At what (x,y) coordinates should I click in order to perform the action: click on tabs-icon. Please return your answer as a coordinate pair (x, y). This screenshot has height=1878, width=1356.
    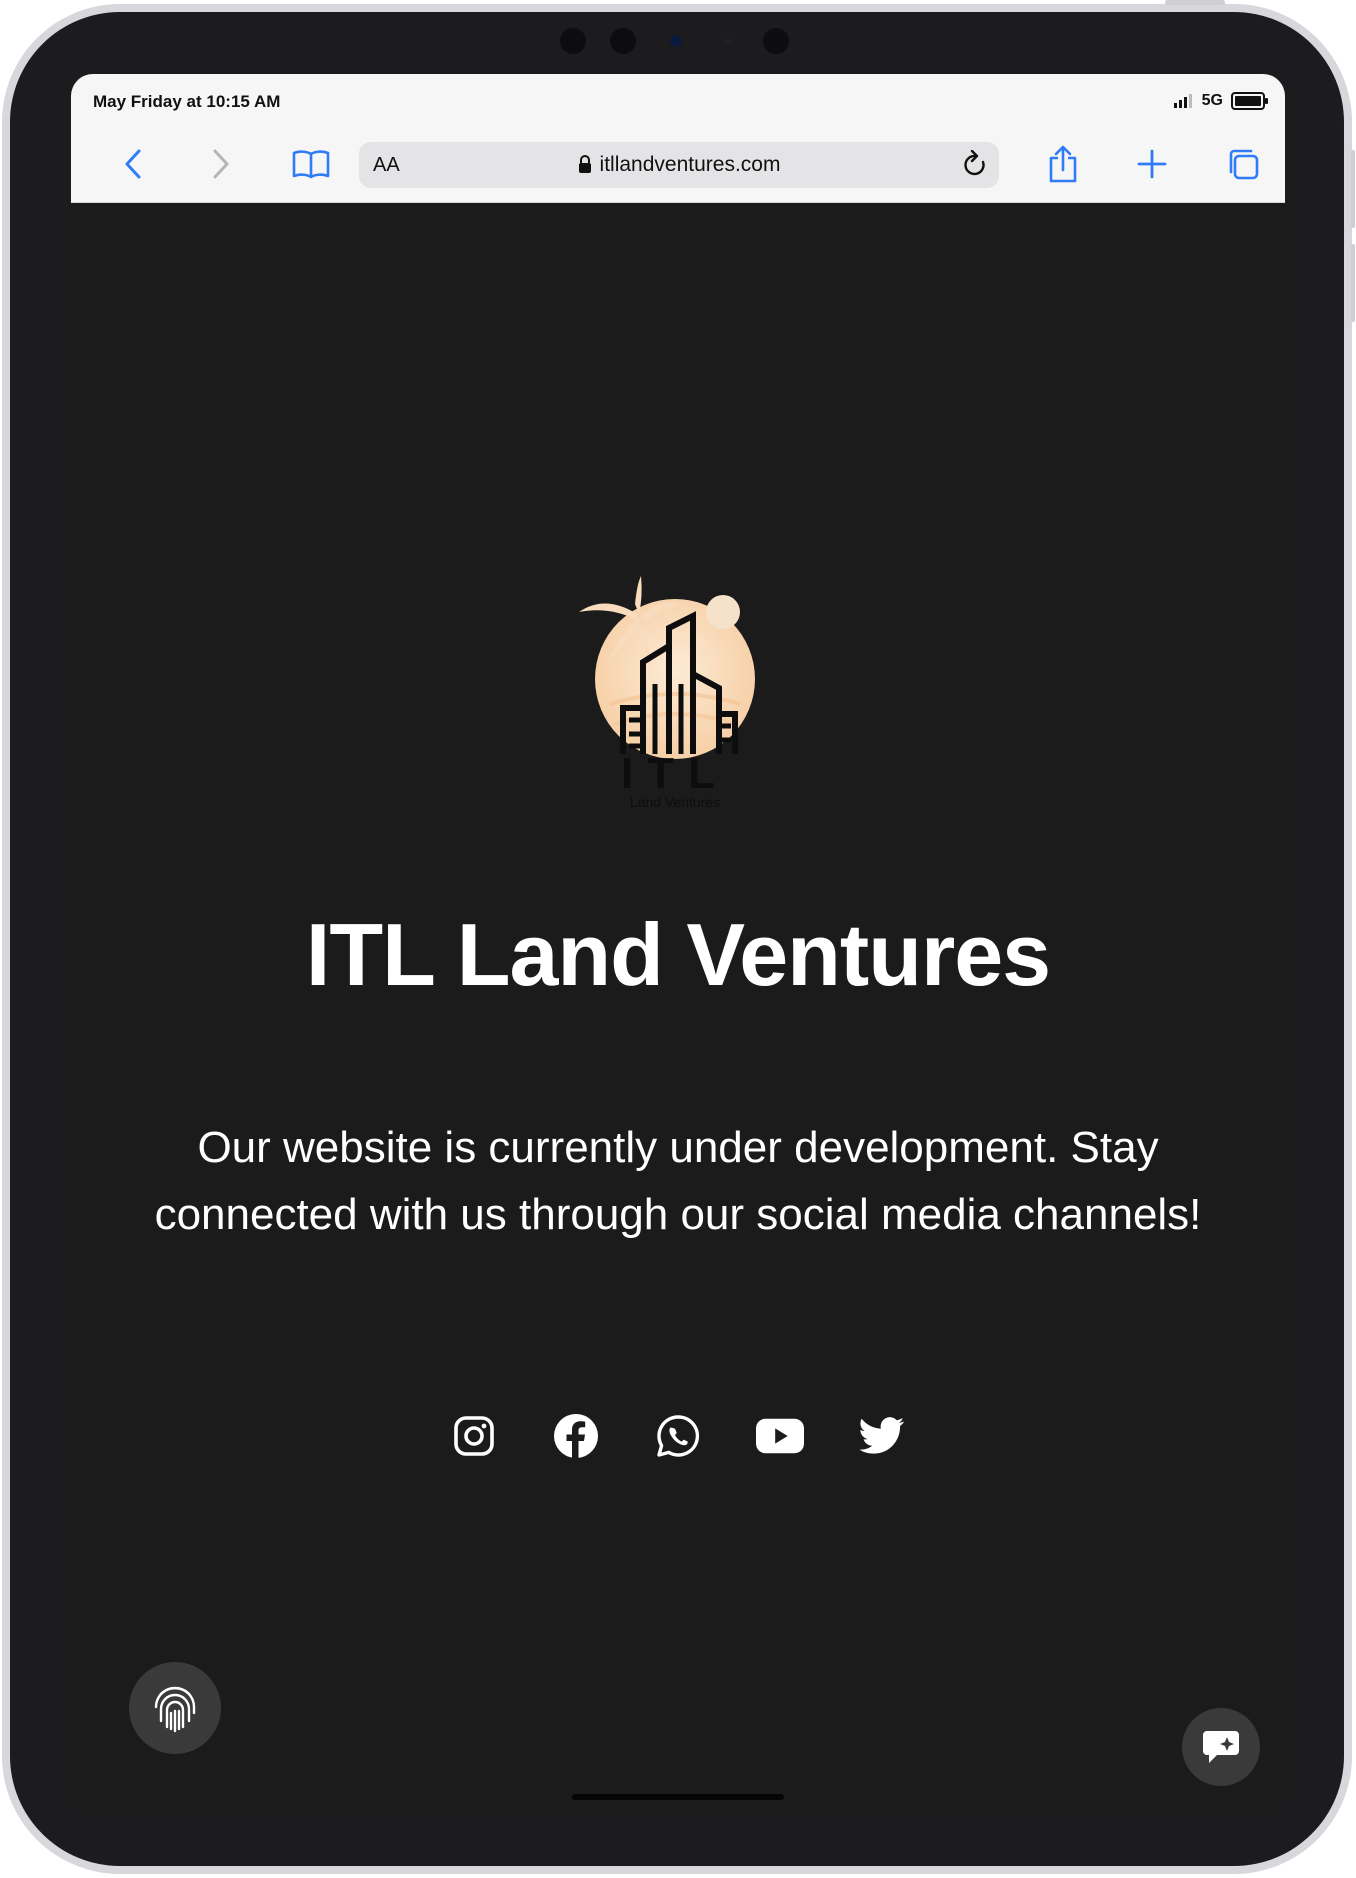
    Looking at the image, I should click on (1244, 164).